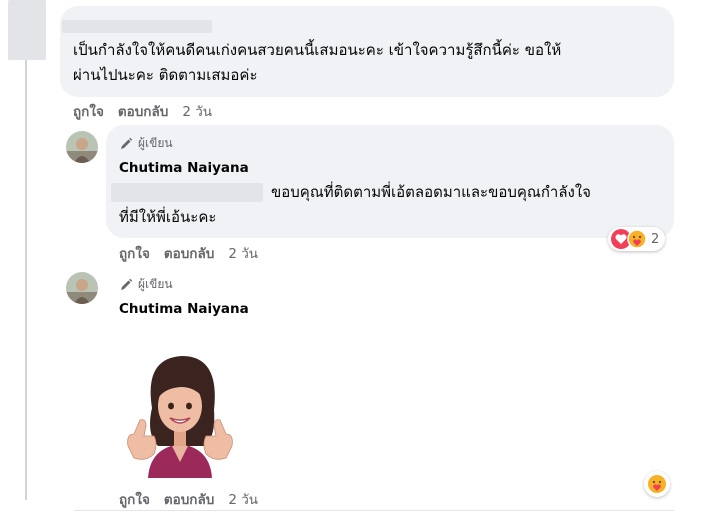  I want to click on bottom-divider, so click(374, 510).